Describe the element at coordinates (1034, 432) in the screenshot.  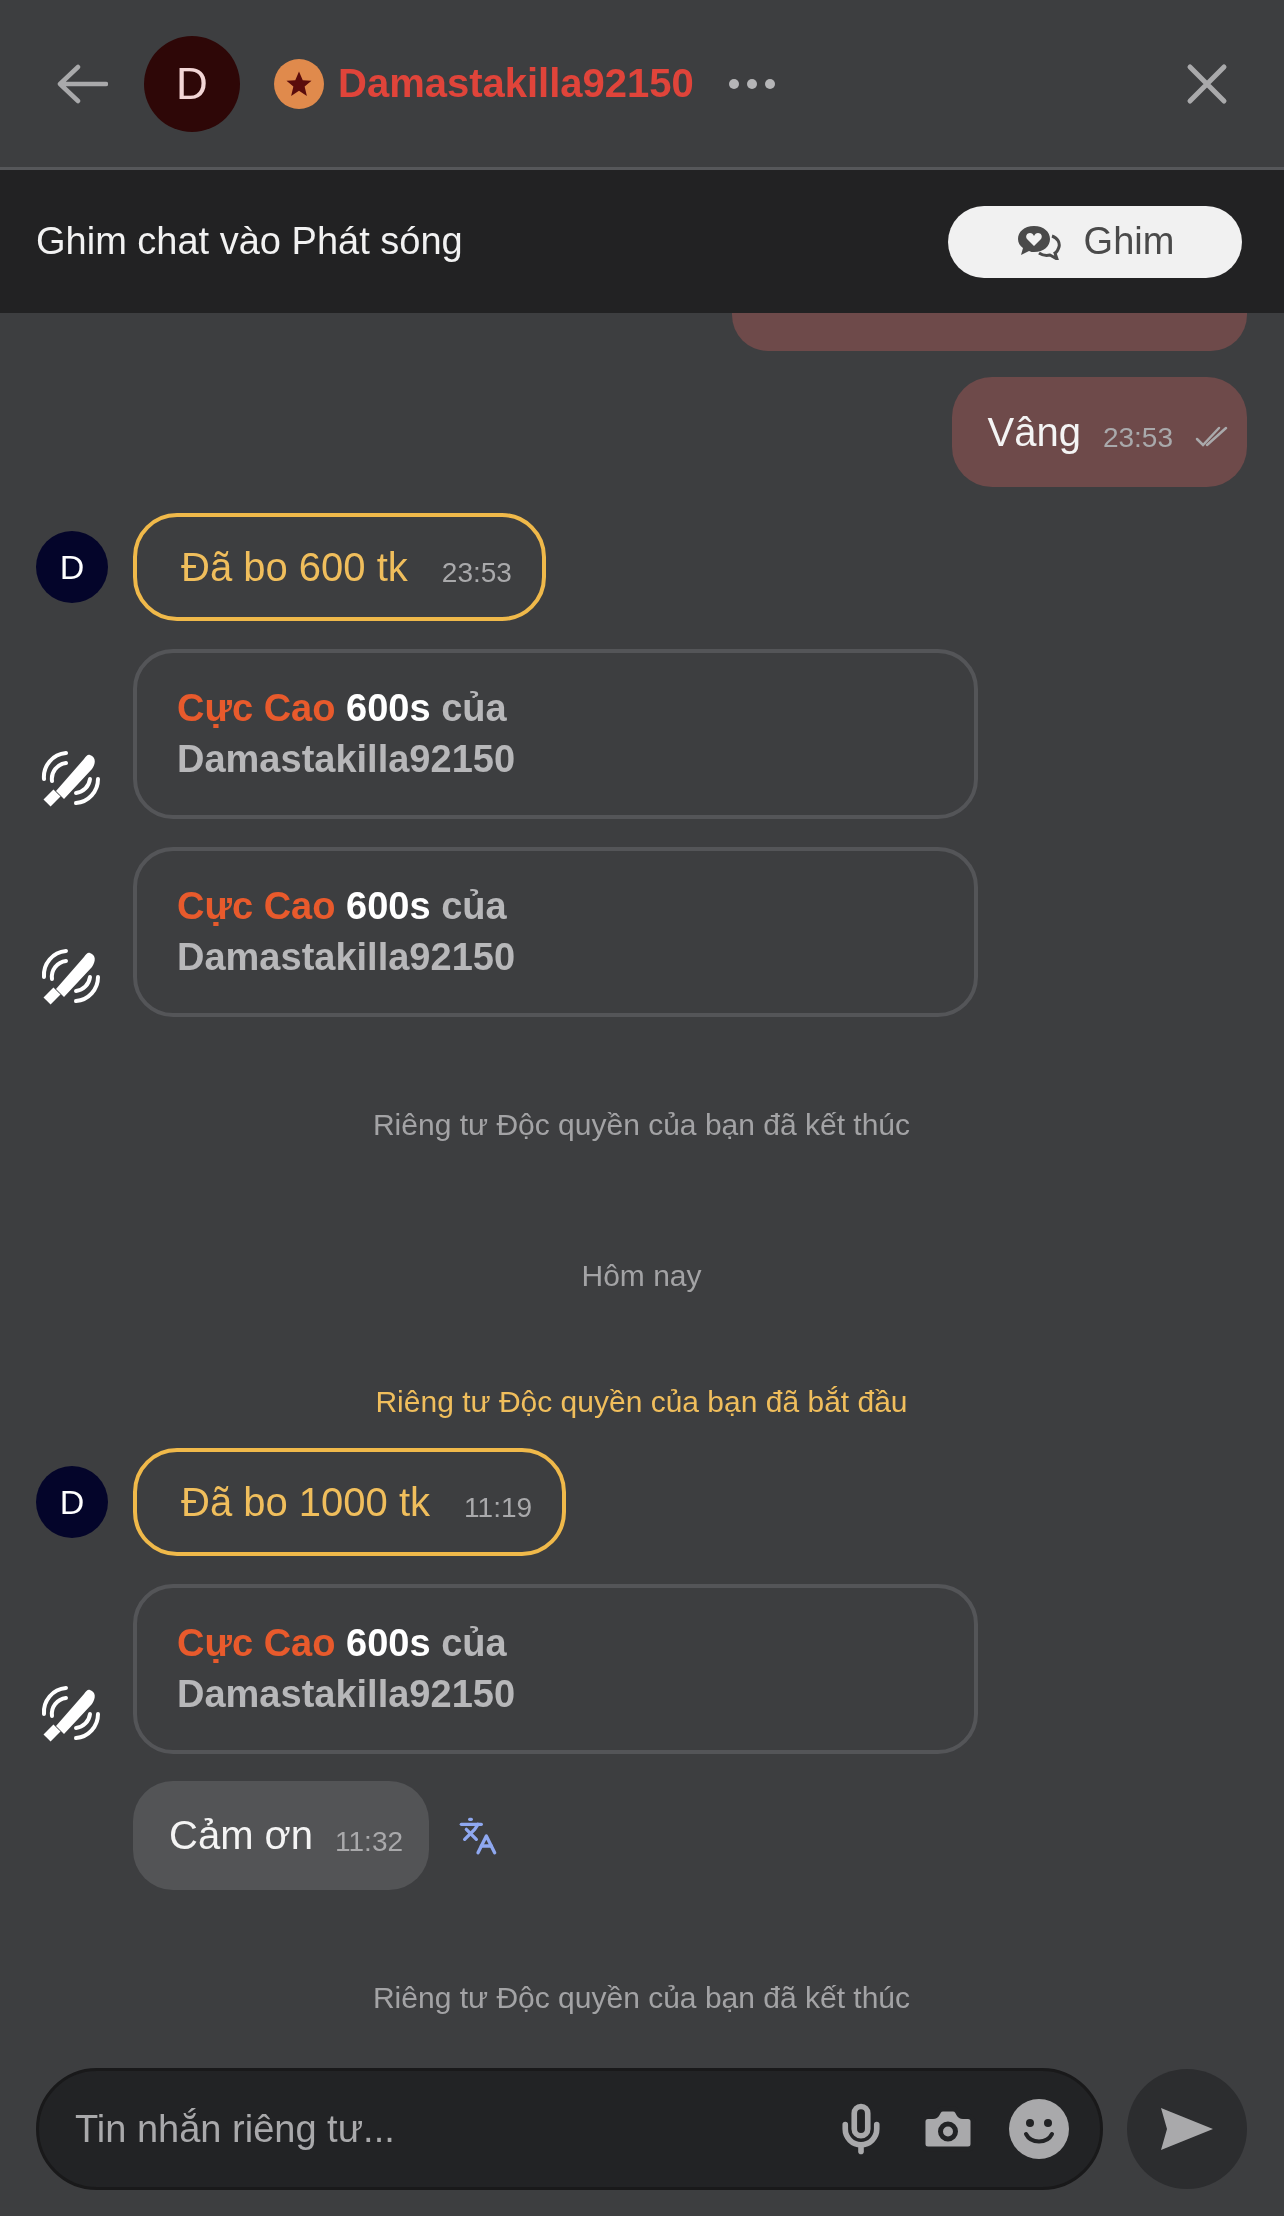
I see `message-text: Vâng` at that location.